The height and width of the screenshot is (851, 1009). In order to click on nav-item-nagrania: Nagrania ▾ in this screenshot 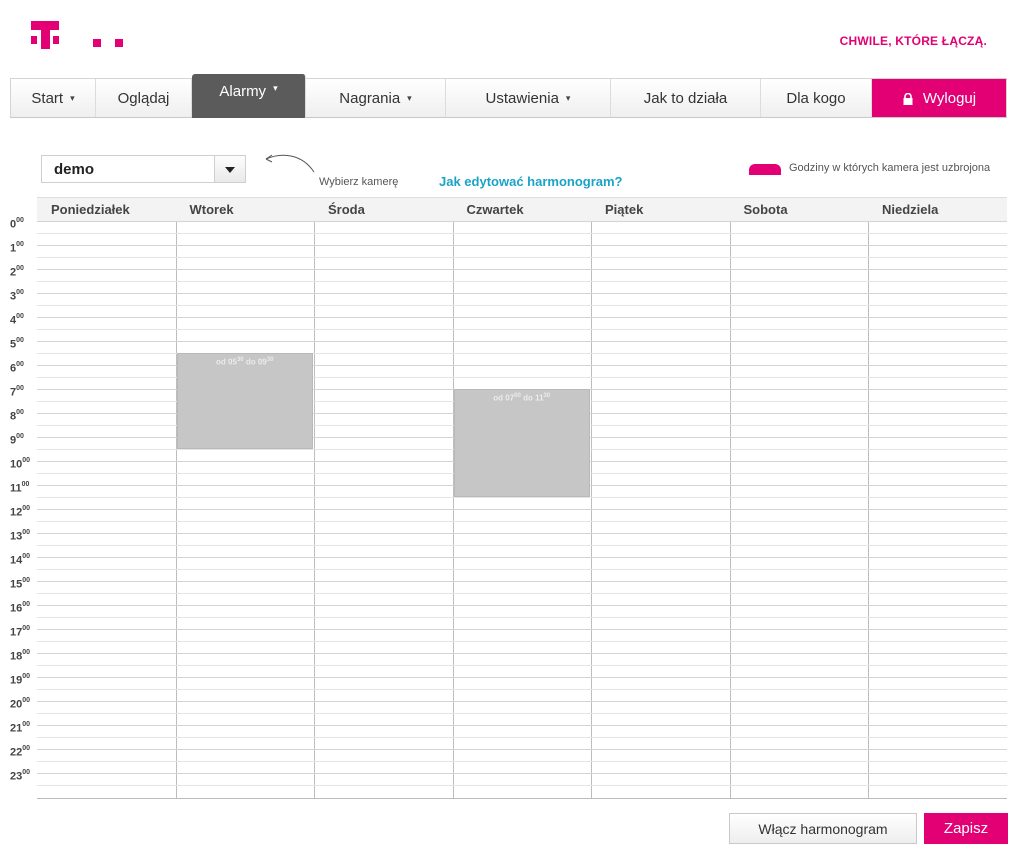, I will do `click(376, 98)`.